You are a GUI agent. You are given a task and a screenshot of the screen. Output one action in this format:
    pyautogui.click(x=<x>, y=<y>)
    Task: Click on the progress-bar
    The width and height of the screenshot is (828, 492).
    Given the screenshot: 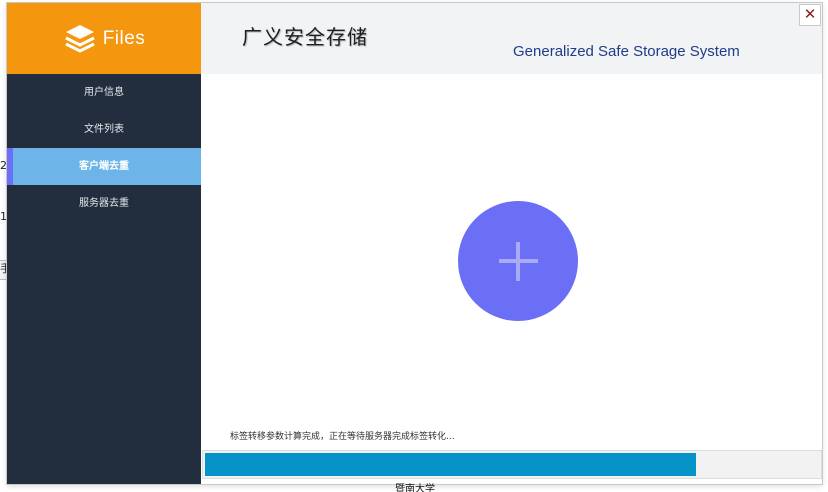 What is the action you would take?
    pyautogui.click(x=512, y=464)
    